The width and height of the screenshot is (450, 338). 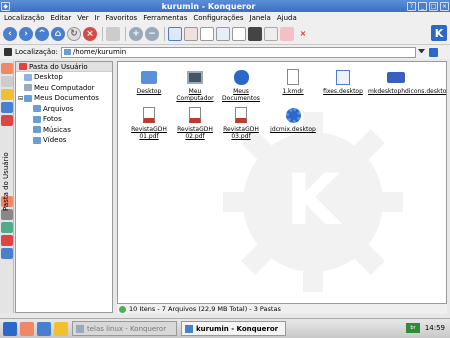 What do you see at coordinates (422, 6) in the screenshot?
I see `minimize-button: _` at bounding box center [422, 6].